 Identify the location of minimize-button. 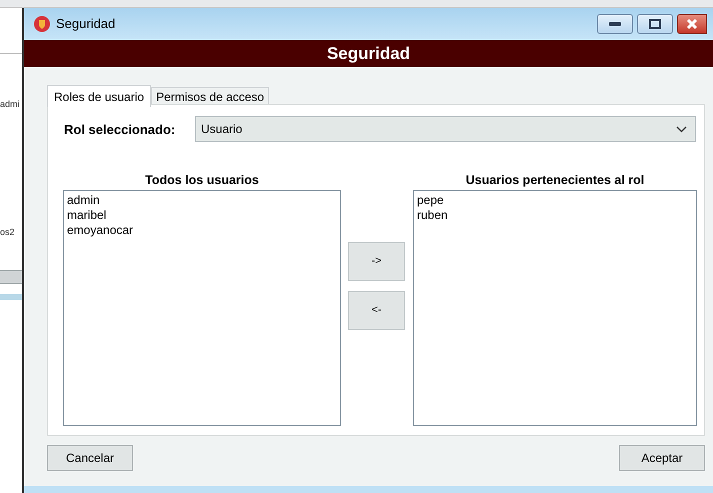
(615, 24).